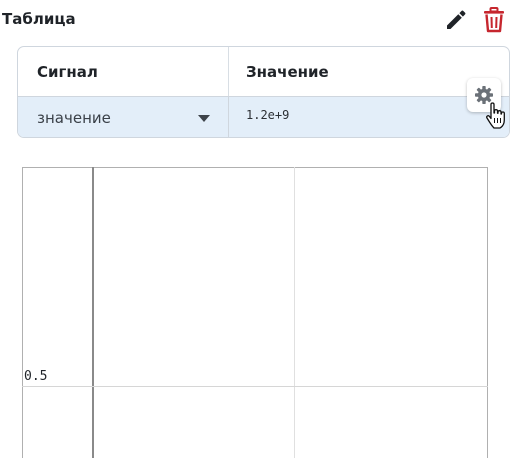 The image size is (522, 458). I want to click on value-cell: 1.2e+9, so click(268, 115).